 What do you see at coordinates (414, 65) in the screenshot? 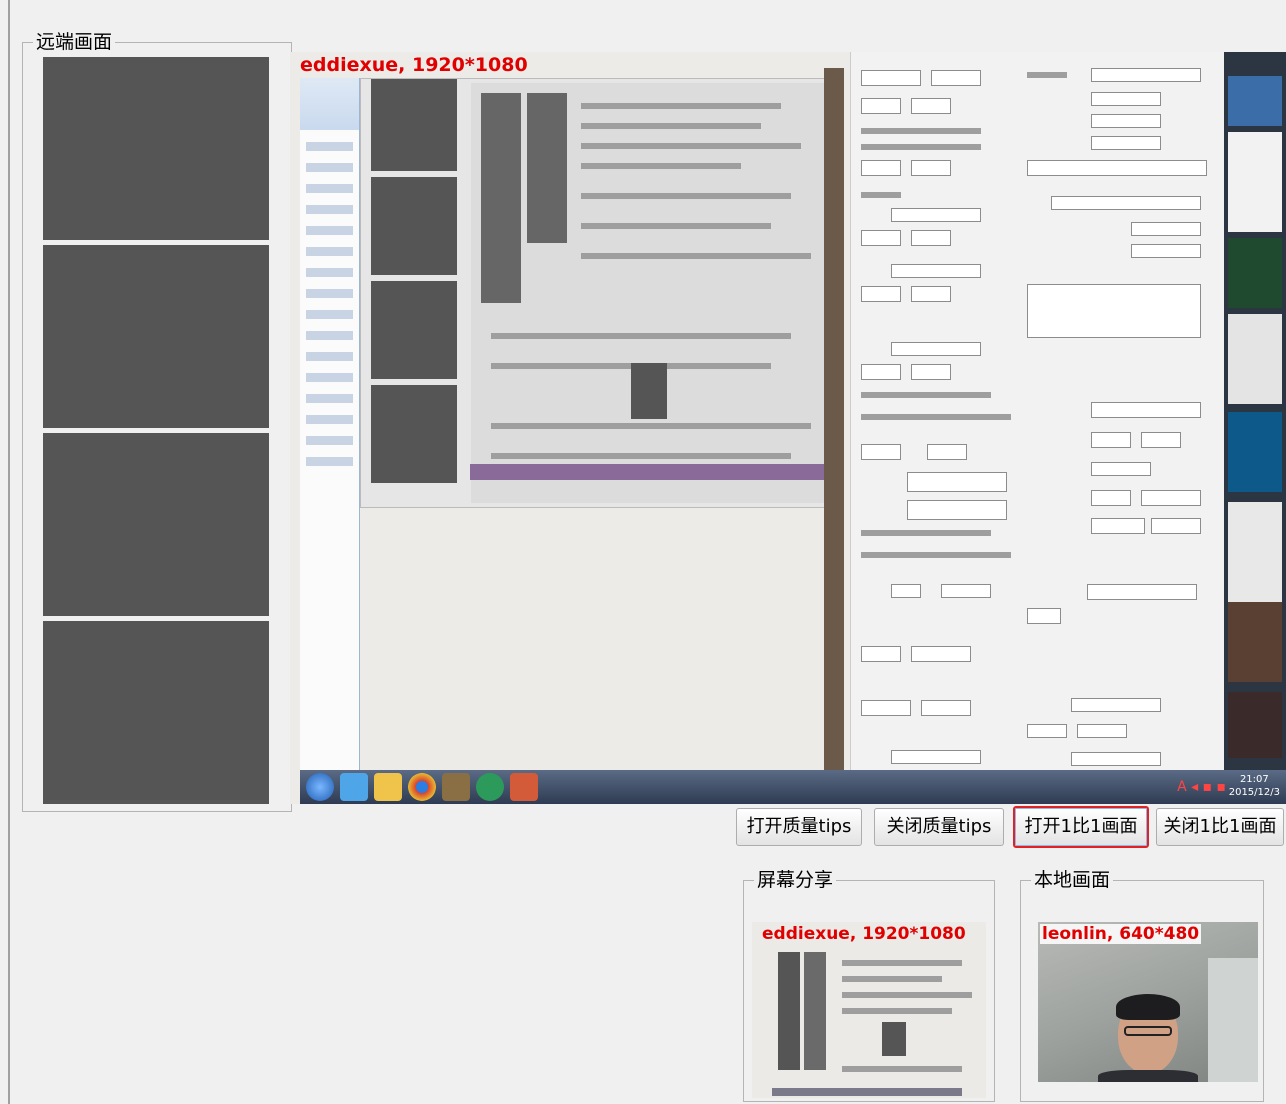
I see `main-view-stream-label: eddiexue, 1920*1080` at bounding box center [414, 65].